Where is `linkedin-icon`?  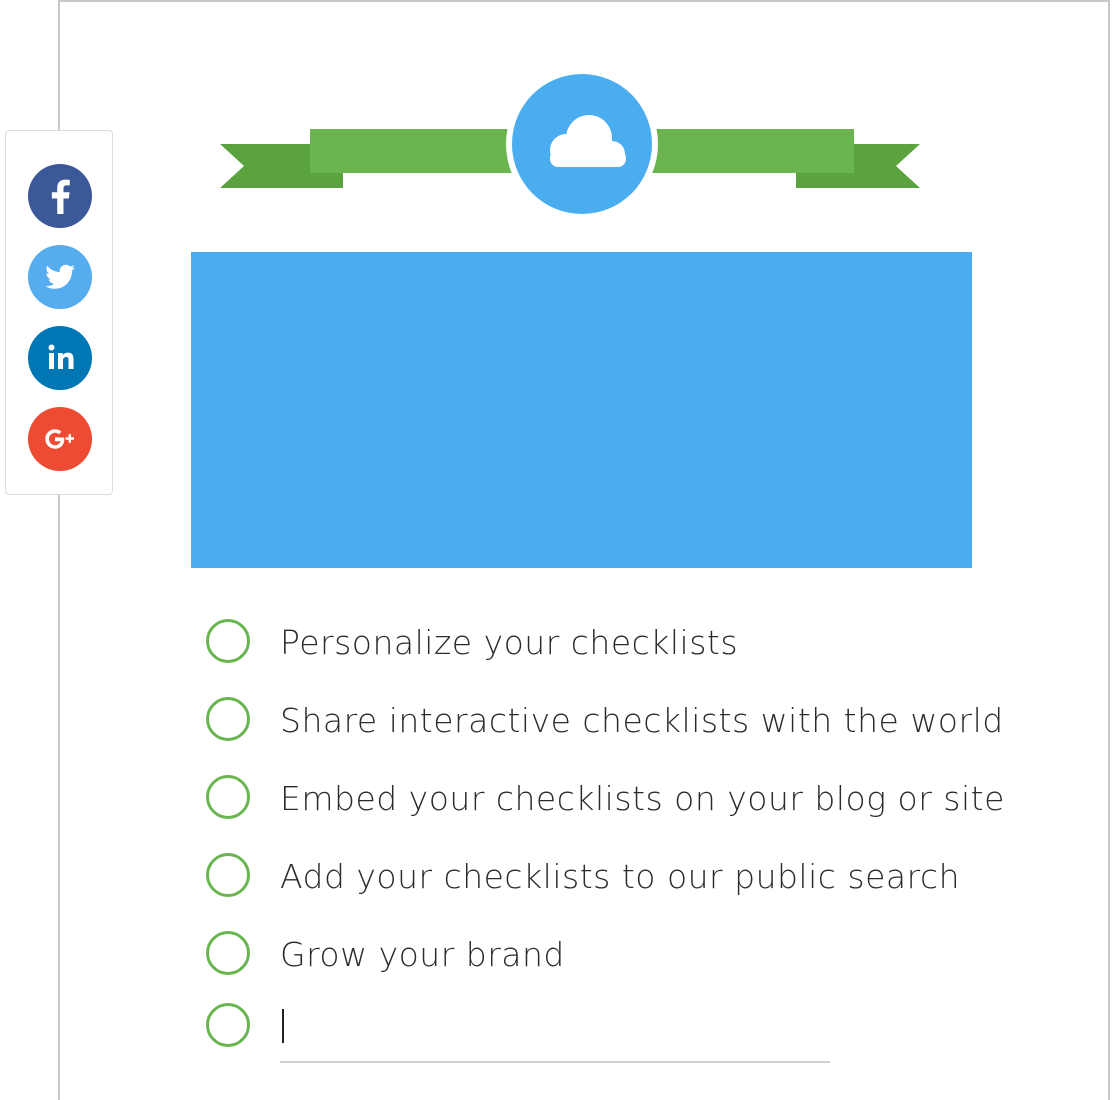
linkedin-icon is located at coordinates (61, 356).